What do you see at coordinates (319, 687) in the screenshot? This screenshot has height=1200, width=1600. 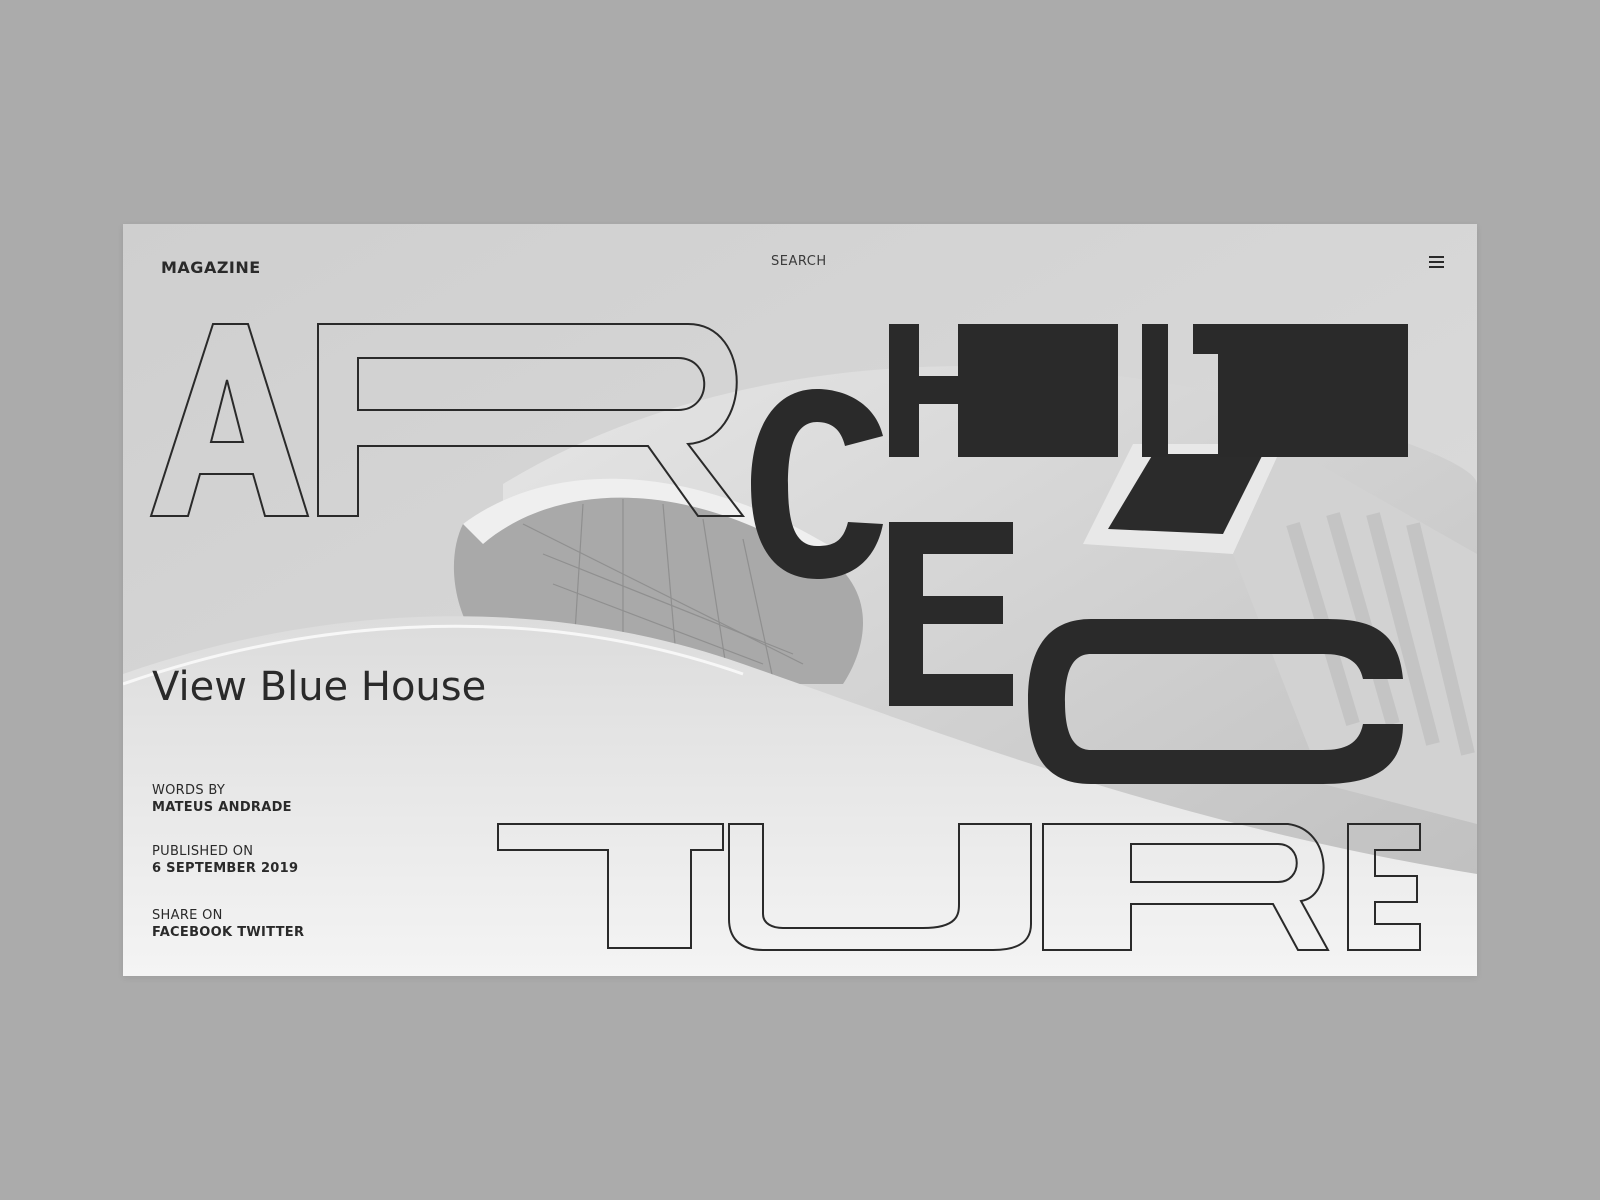 I see `article-headline-link: View Blue House` at bounding box center [319, 687].